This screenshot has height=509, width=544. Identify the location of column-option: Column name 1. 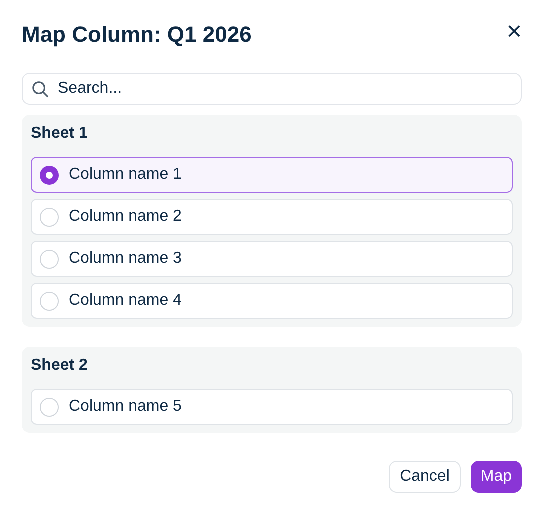
(272, 175).